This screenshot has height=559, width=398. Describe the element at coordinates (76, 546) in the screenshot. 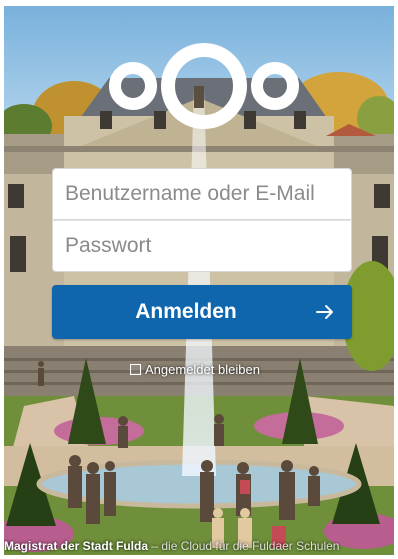

I see `entity-link: Magistrat der Stadt Fulda` at that location.